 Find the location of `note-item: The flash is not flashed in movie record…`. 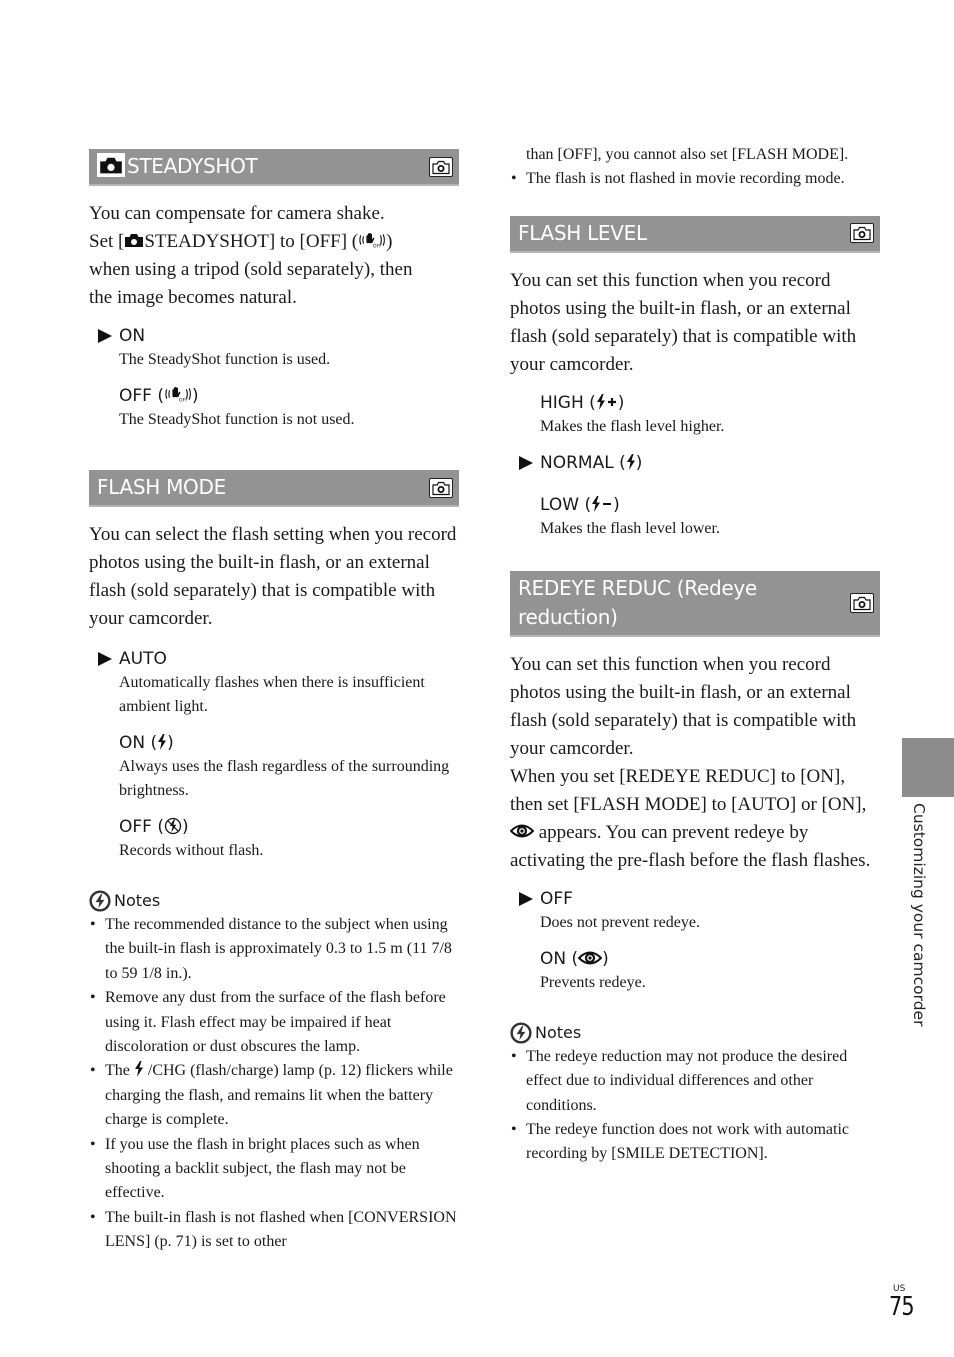

note-item: The flash is not flashed in movie record… is located at coordinates (695, 179).